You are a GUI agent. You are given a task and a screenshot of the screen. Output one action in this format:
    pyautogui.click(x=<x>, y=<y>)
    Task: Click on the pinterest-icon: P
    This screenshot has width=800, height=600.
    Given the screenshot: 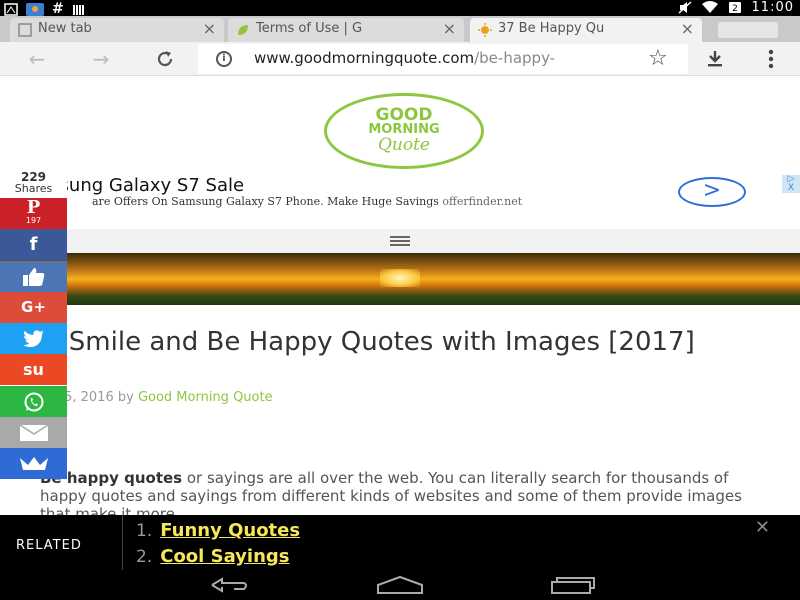 What is the action you would take?
    pyautogui.click(x=33, y=207)
    